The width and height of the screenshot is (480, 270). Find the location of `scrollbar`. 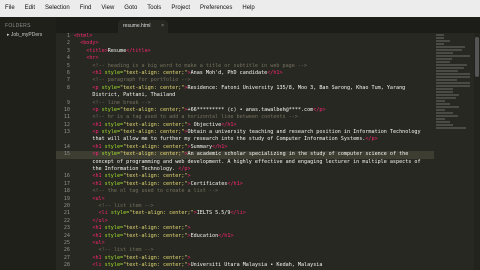

scrollbar is located at coordinates (477, 151).